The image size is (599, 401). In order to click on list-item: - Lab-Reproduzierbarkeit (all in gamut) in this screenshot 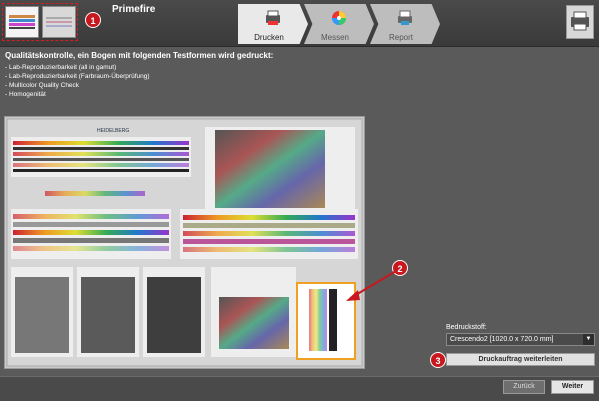, I will do `click(61, 67)`.